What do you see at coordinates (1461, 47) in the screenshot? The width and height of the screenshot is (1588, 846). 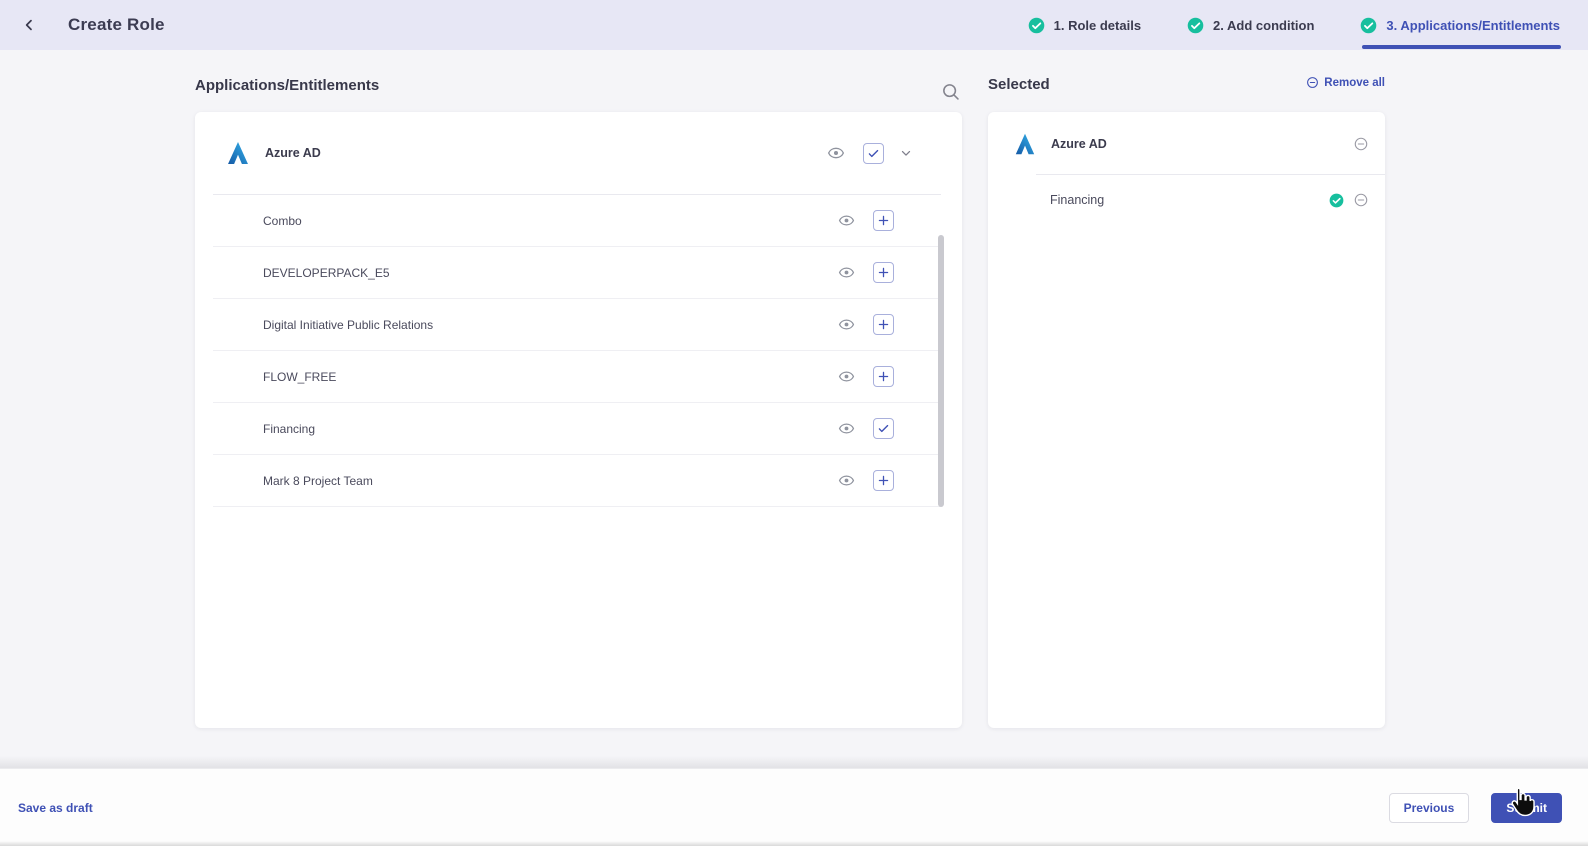 I see `active-step-underline` at bounding box center [1461, 47].